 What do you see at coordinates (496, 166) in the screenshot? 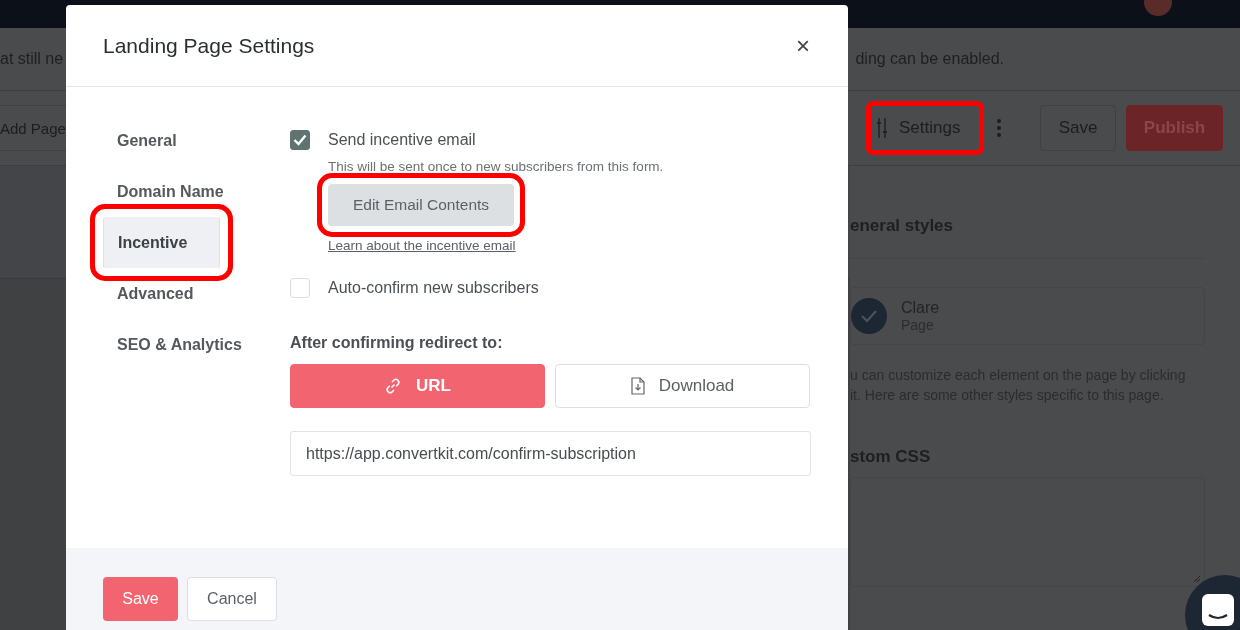
I see `hint-text: This will be sent once to new subscribers from this form.` at bounding box center [496, 166].